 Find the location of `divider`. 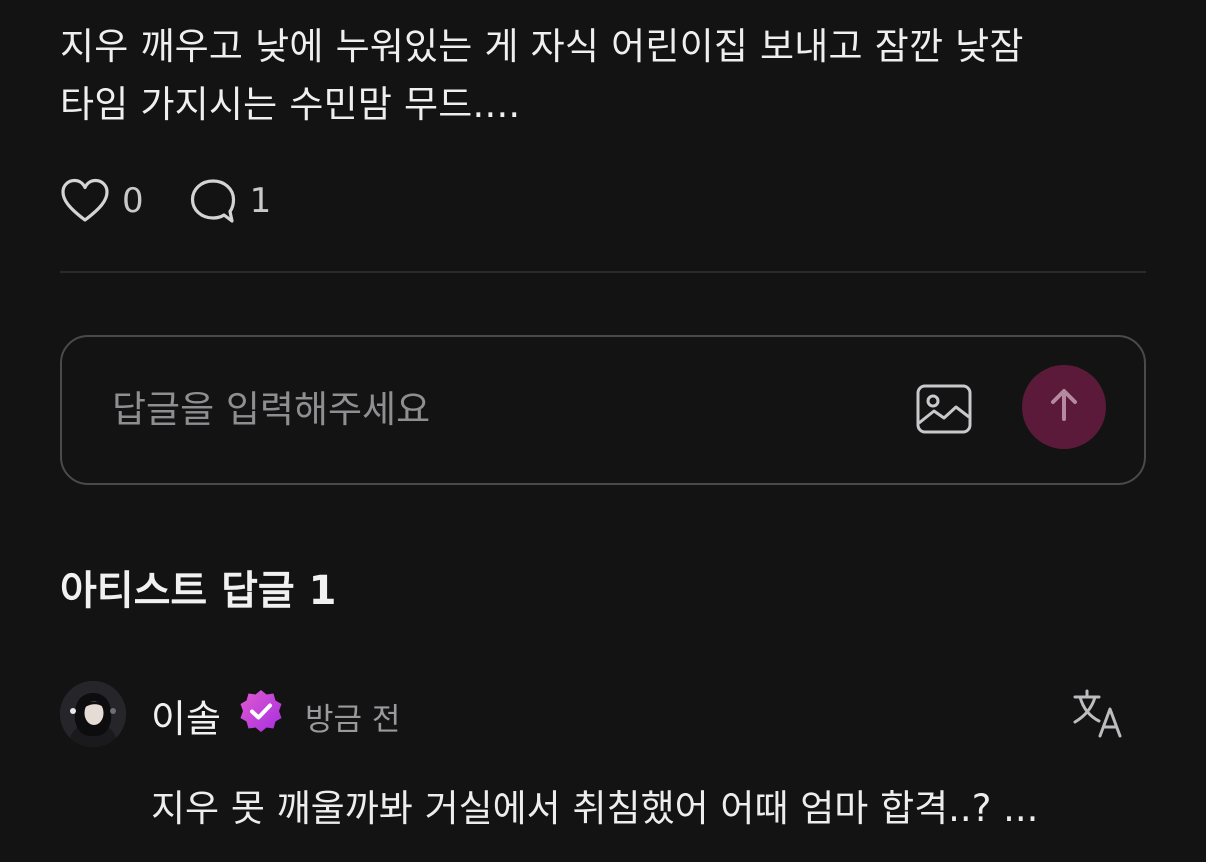

divider is located at coordinates (603, 272).